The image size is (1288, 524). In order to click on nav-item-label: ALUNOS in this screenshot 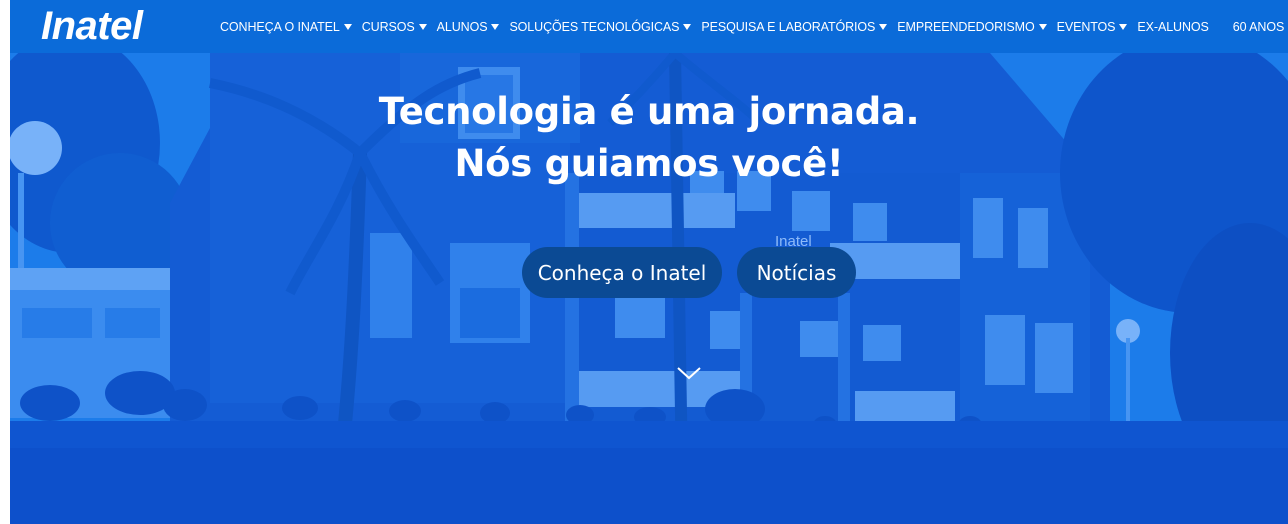, I will do `click(462, 26)`.